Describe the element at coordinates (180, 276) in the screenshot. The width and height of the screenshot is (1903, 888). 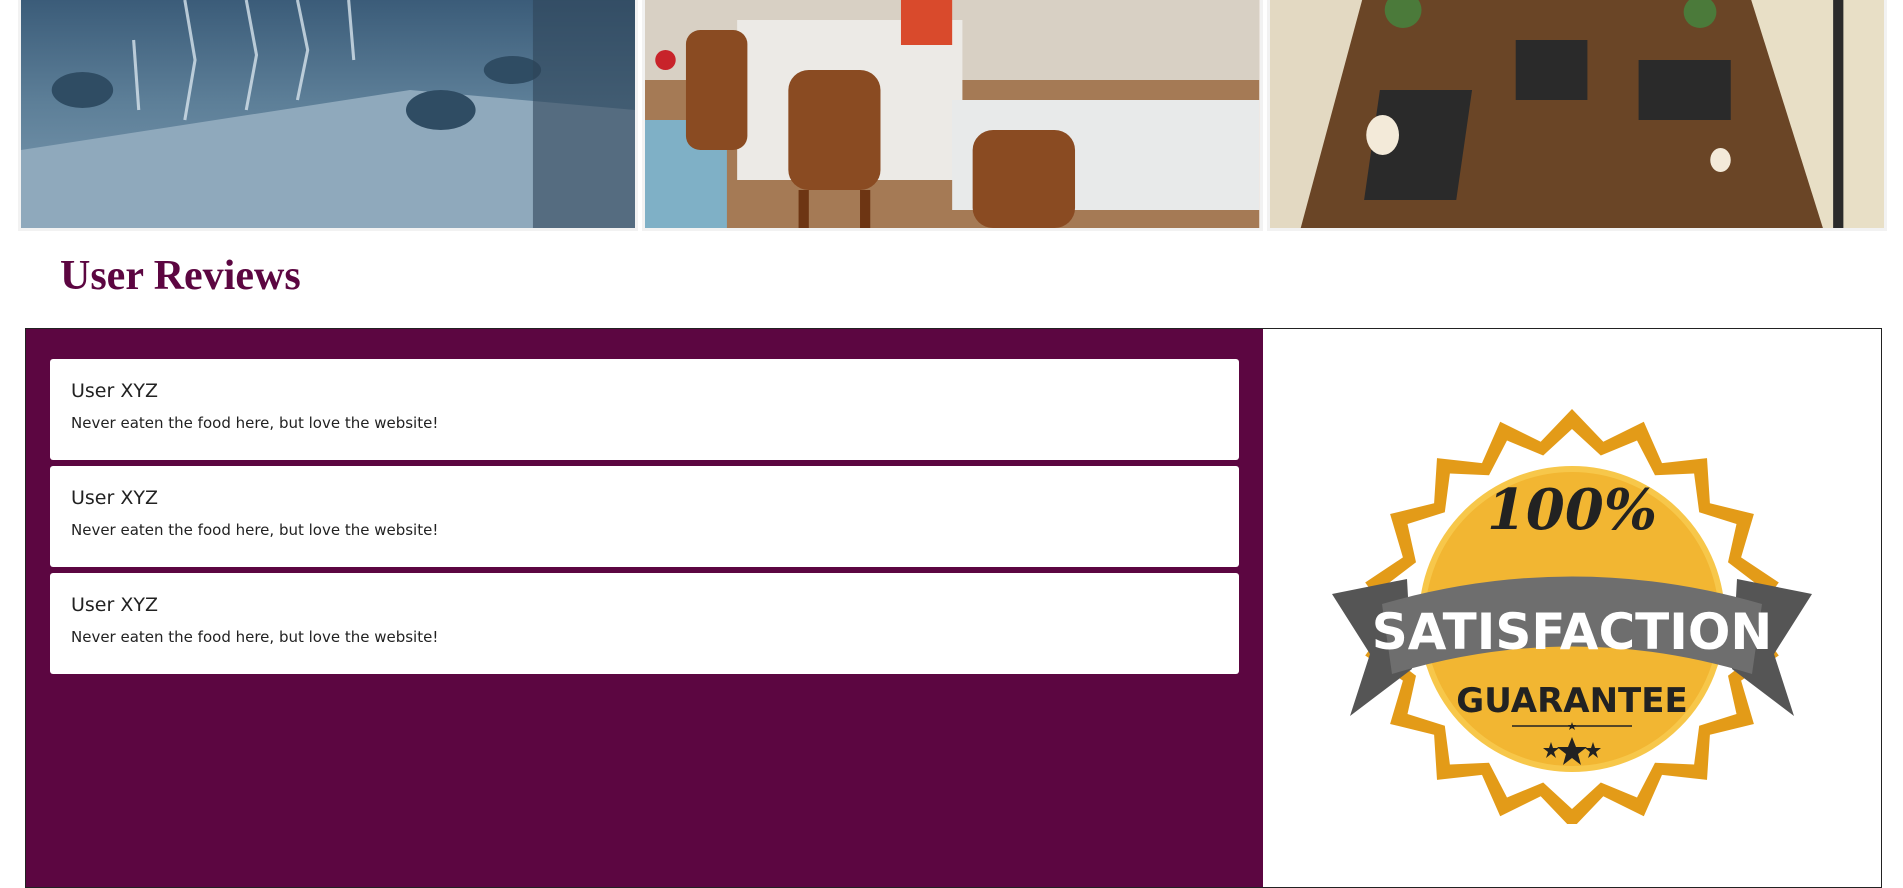
I see `reviews-heading: User Reviews` at that location.